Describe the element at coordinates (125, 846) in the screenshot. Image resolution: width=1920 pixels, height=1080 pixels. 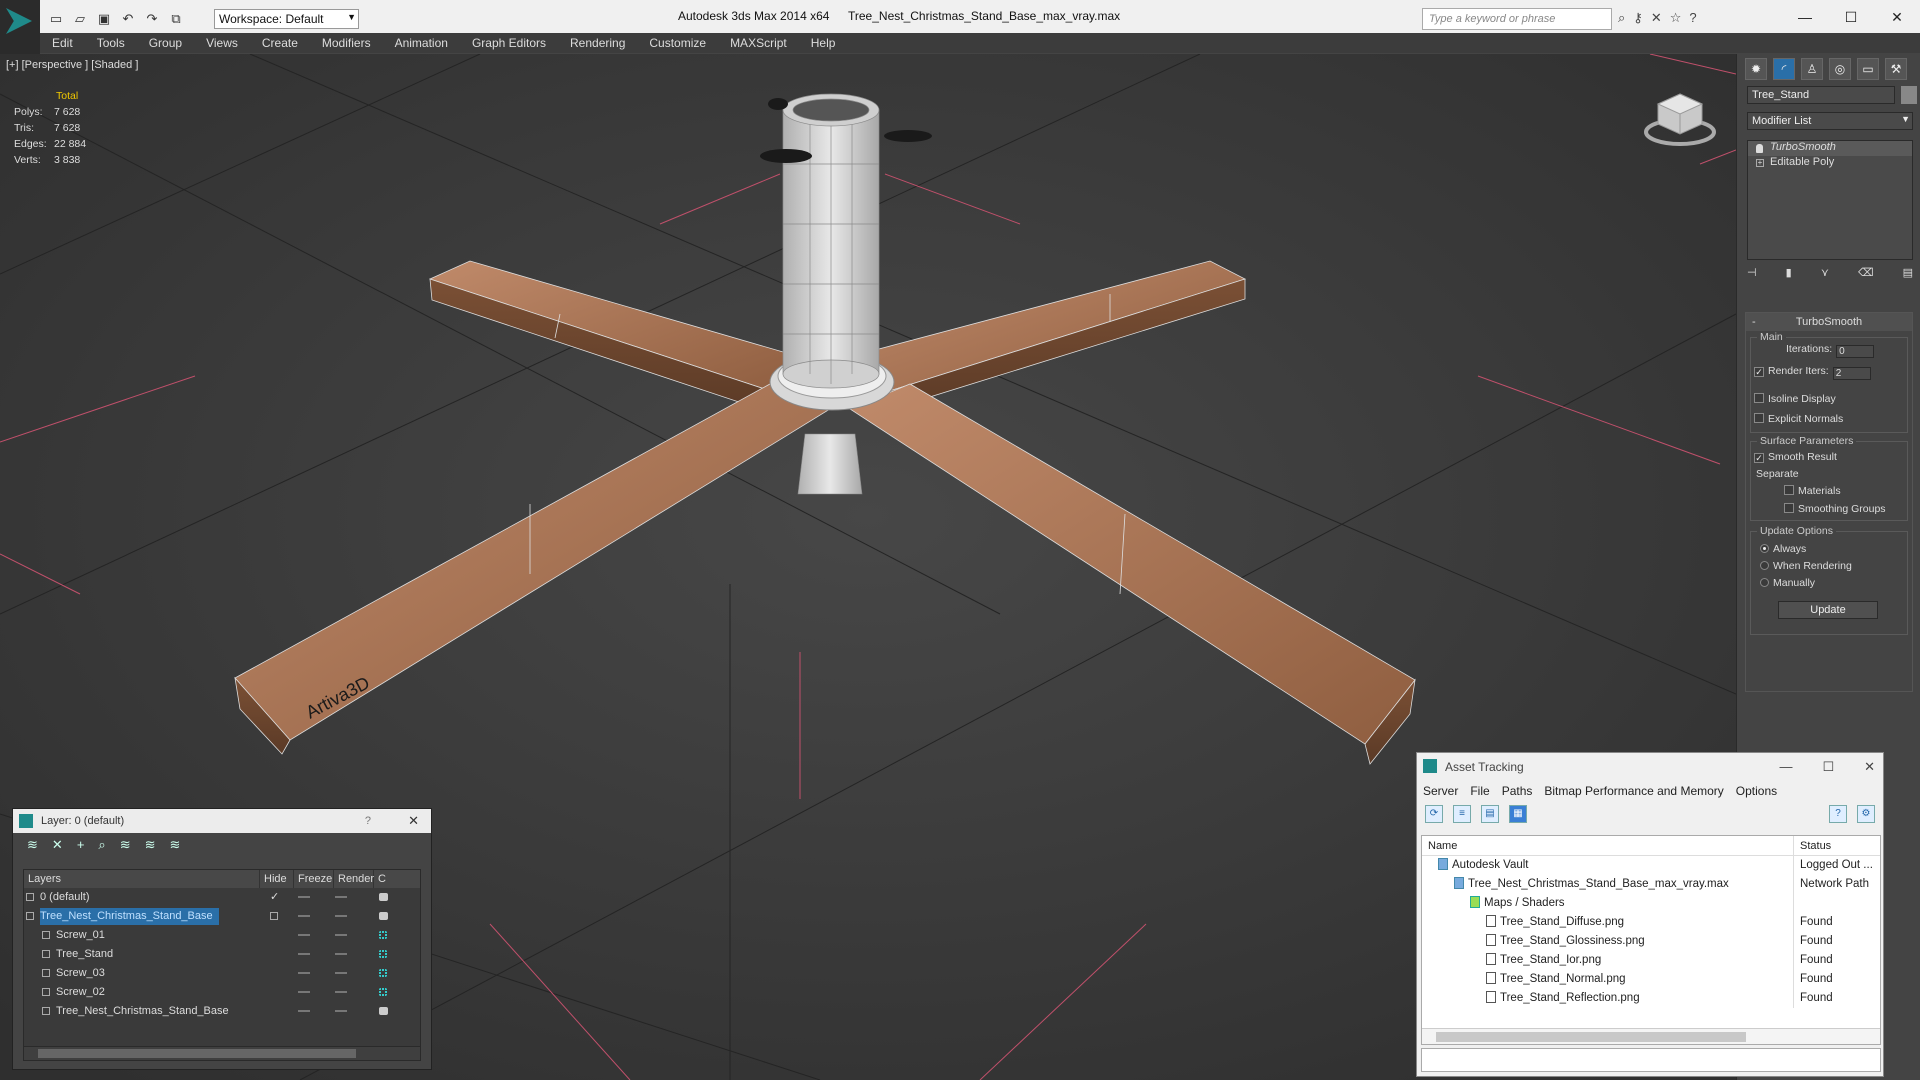
I see `highlight-selected-icon: ≋` at that location.